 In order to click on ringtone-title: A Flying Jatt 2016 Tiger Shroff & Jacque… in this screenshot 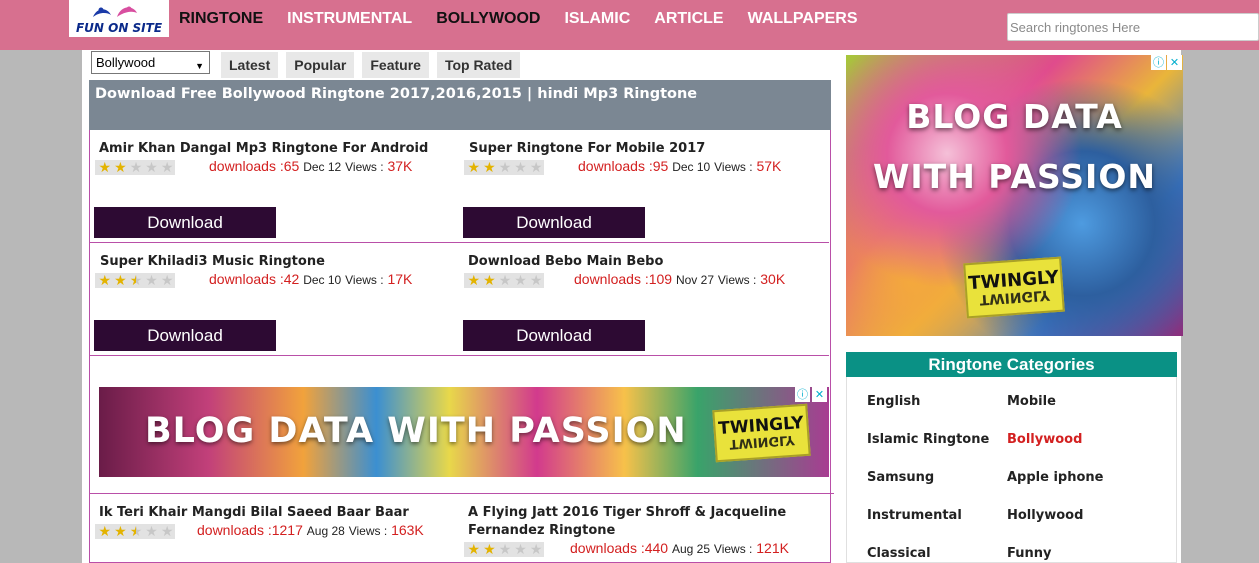, I will do `click(633, 522)`.